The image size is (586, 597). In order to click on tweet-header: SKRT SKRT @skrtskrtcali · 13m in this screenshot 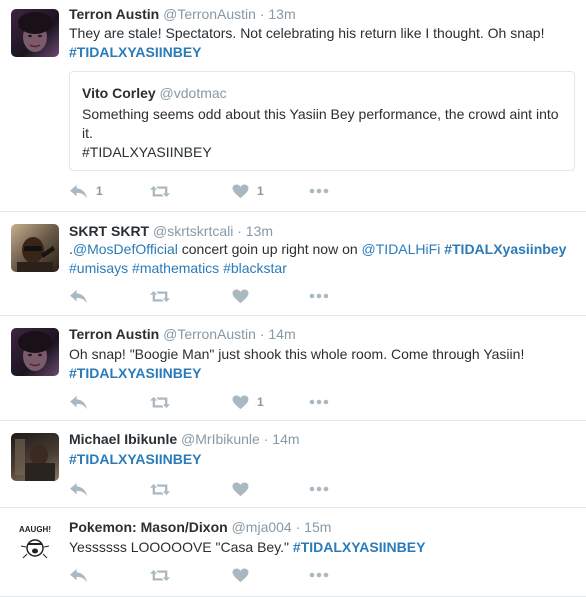, I will do `click(171, 231)`.